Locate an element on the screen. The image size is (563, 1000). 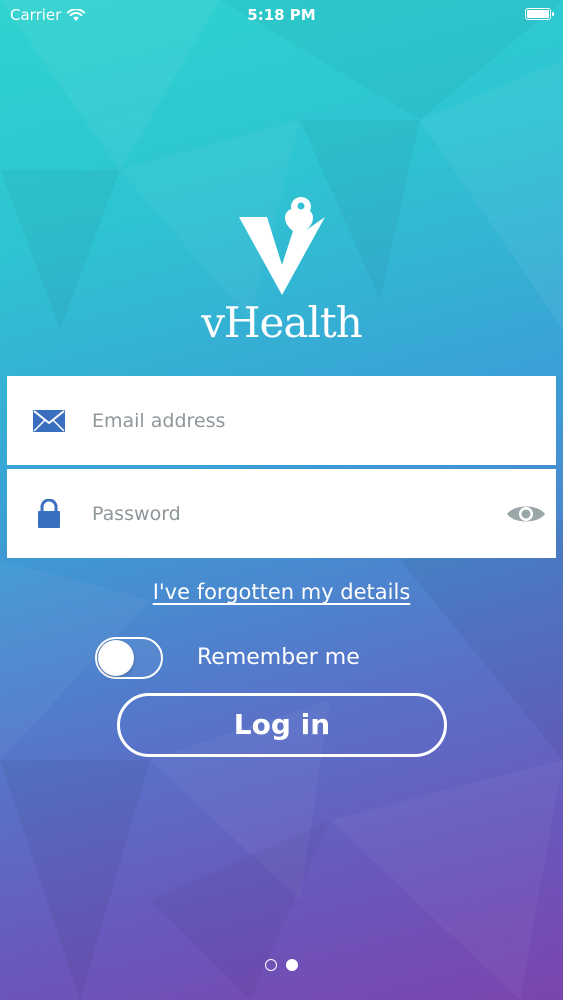
remember-me-toggle is located at coordinates (129, 658).